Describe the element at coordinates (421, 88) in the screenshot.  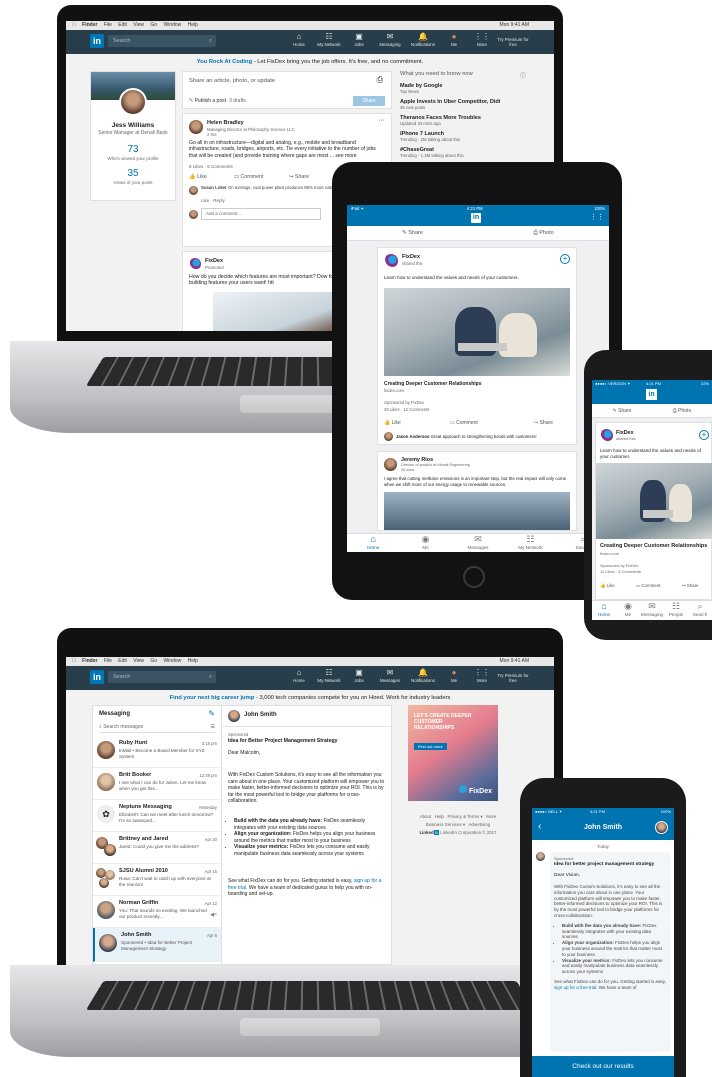
I see `news-item: Made by Google Top News` at that location.